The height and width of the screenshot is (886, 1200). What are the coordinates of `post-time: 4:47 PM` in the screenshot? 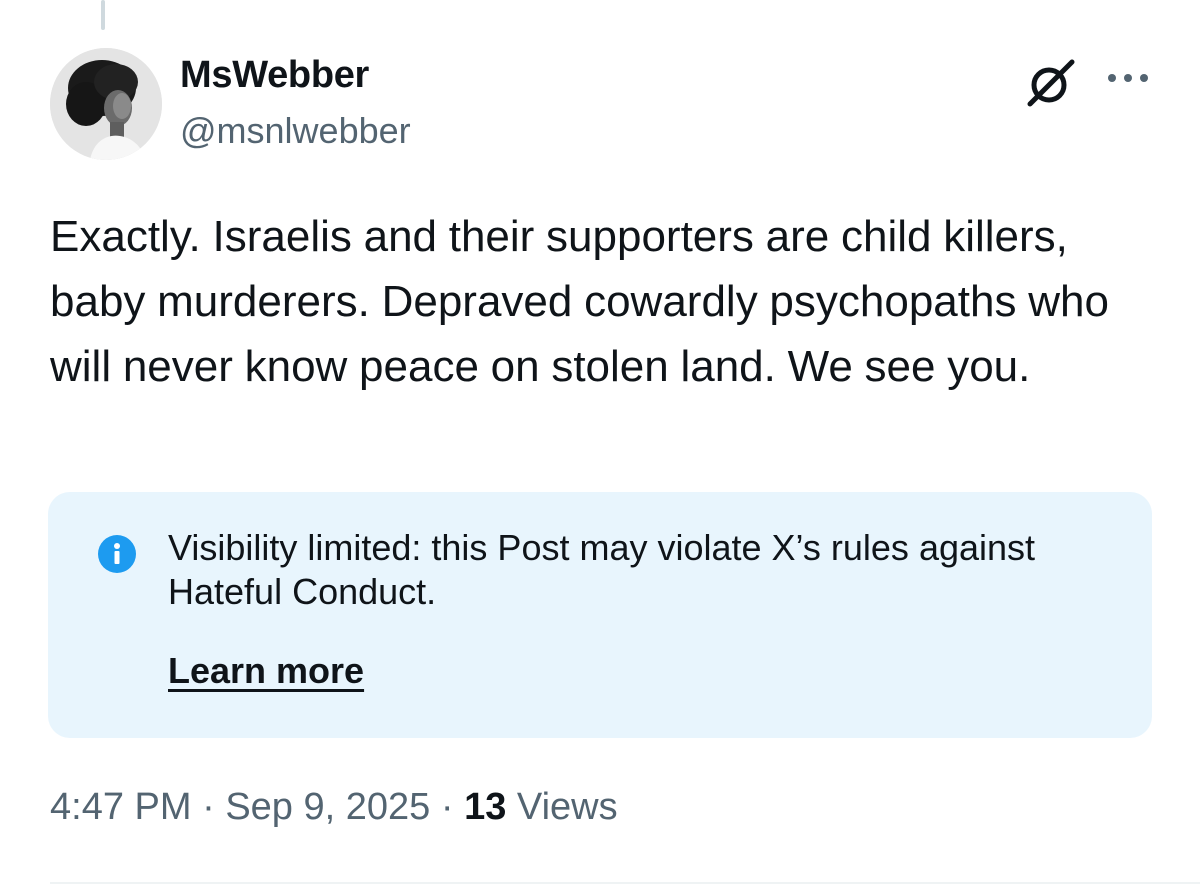 It's located at (121, 807).